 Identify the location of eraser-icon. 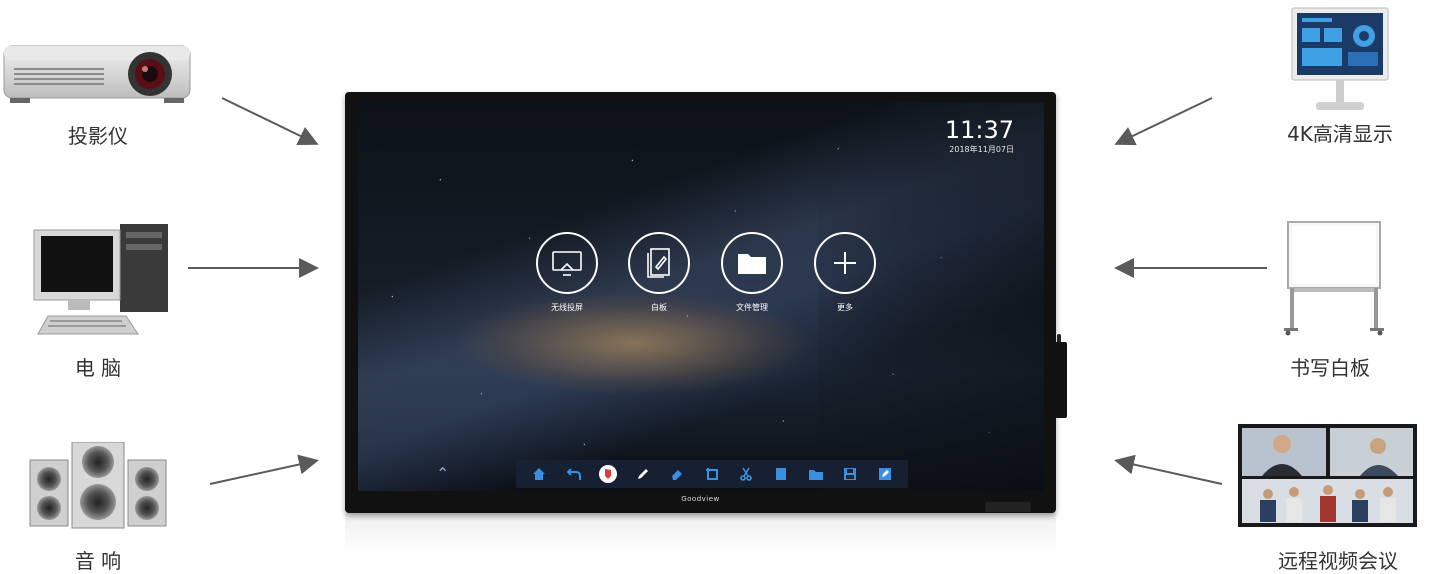
(677, 474).